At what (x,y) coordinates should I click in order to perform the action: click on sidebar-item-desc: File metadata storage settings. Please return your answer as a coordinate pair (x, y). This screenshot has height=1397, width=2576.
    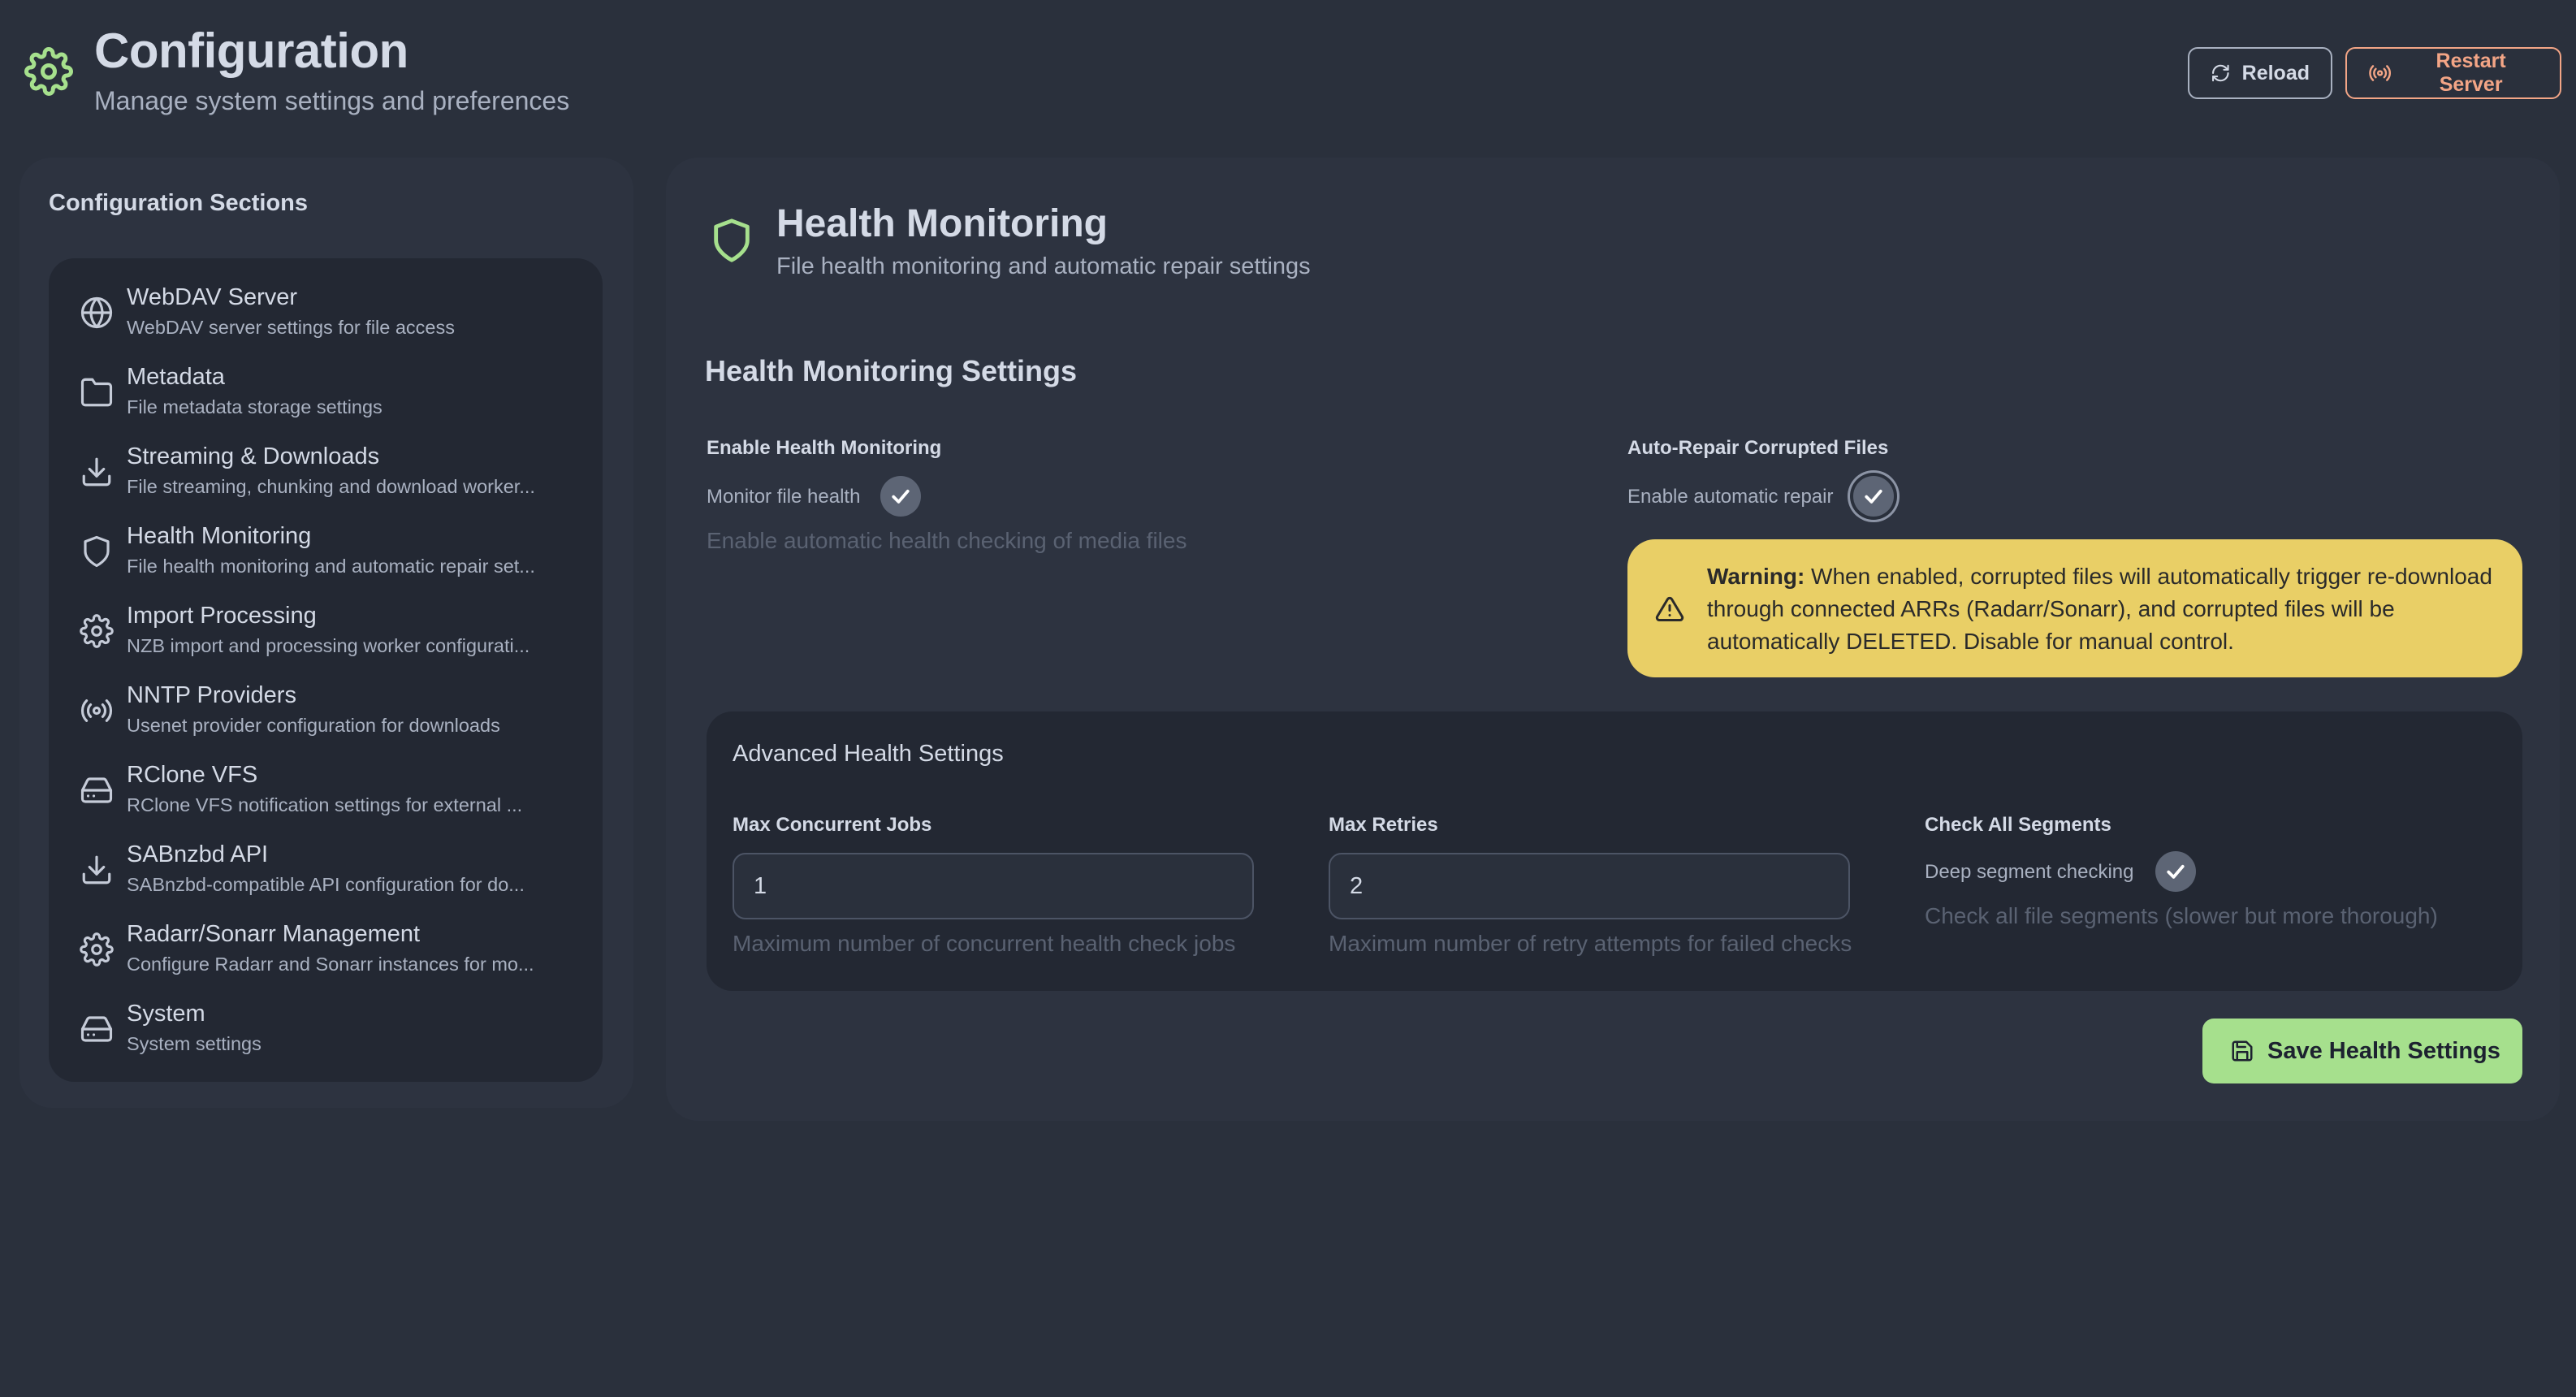
    Looking at the image, I should click on (255, 407).